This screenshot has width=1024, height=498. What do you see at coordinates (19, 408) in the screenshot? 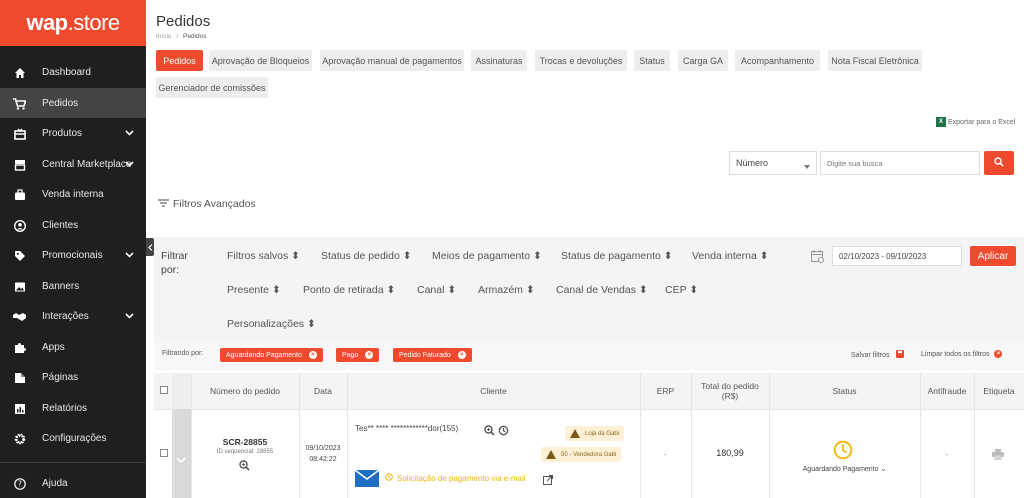
I see `chart-icon` at bounding box center [19, 408].